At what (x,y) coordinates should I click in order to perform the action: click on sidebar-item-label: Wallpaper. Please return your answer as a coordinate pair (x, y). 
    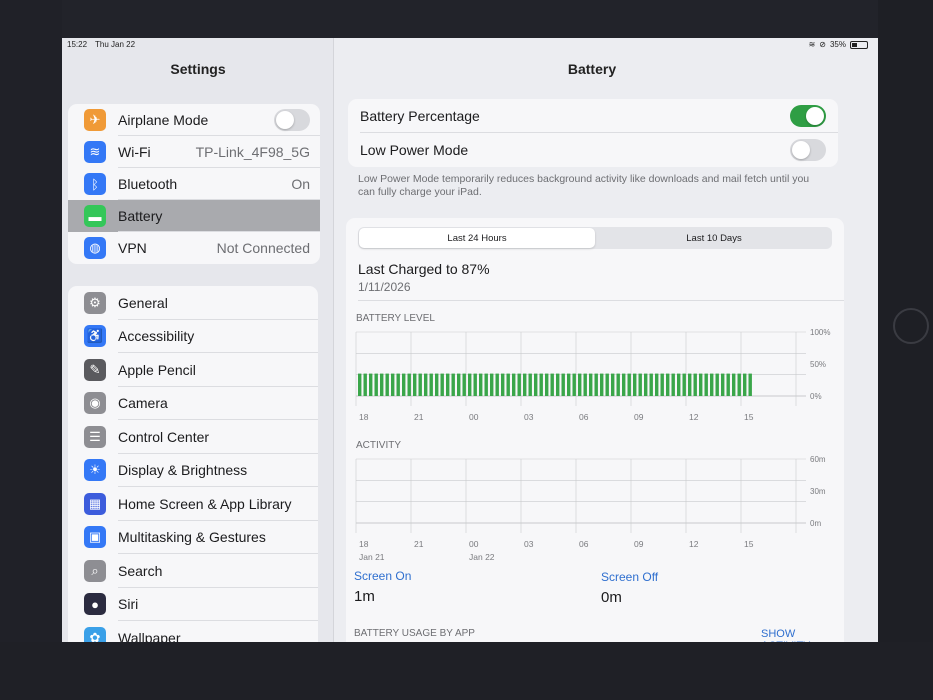
    Looking at the image, I should click on (149, 635).